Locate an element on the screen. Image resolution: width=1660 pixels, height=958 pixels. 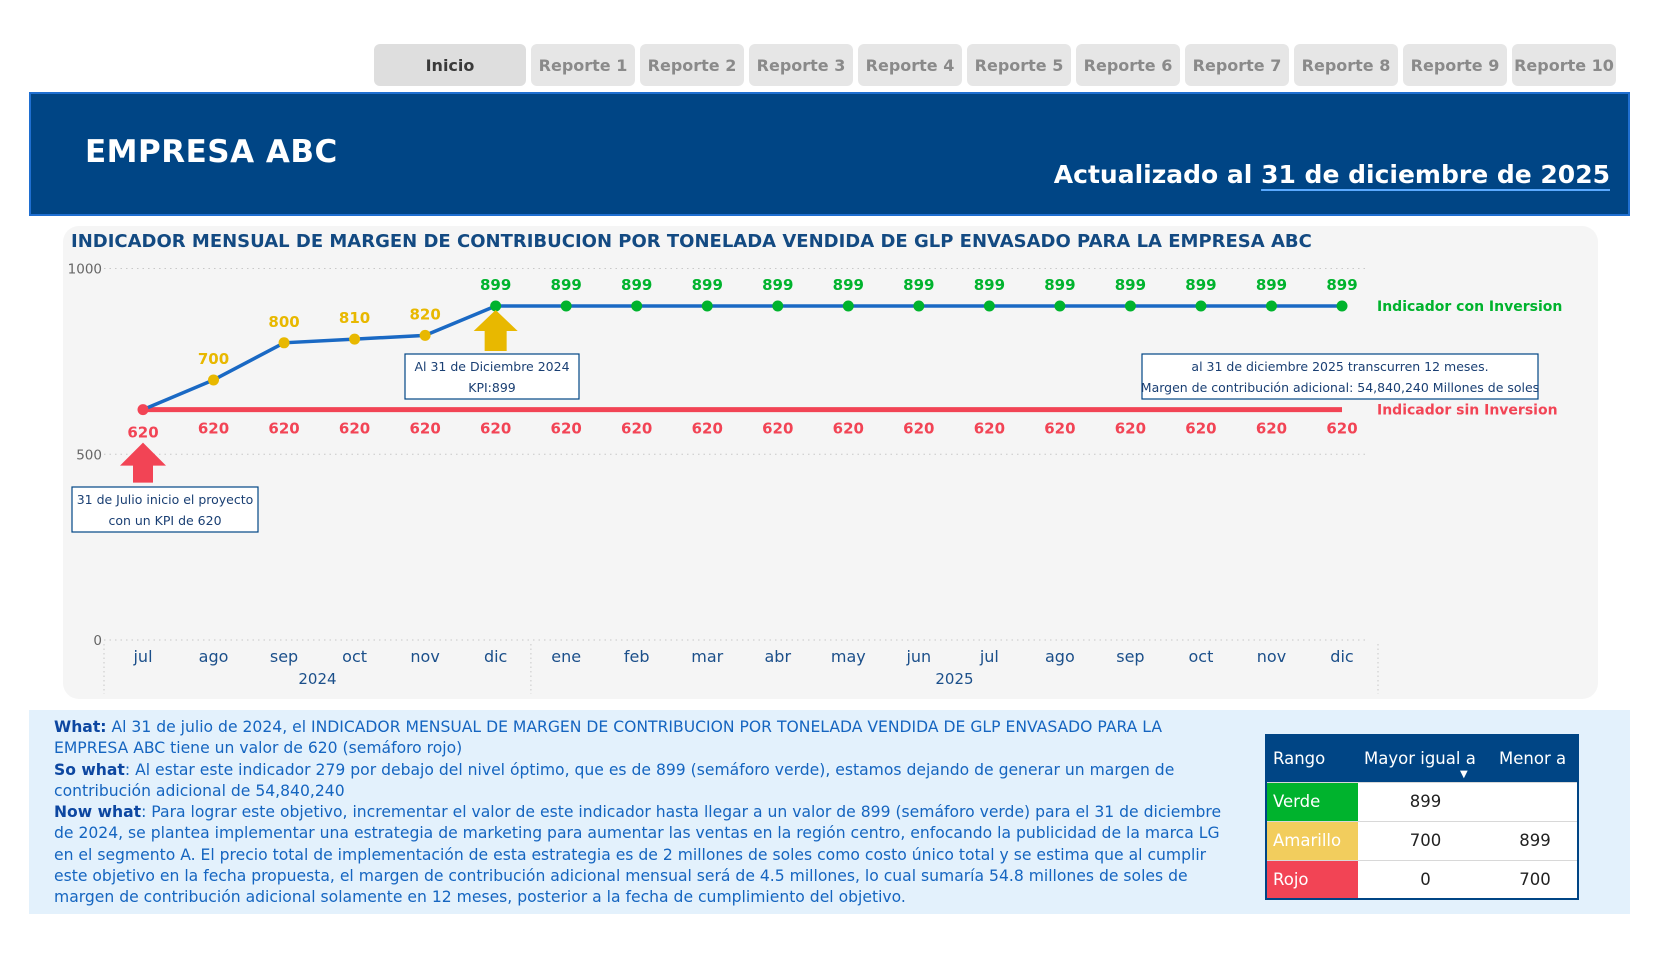
annotation-text: Al 31 de Diciembre 2024 is located at coordinates (491, 366).